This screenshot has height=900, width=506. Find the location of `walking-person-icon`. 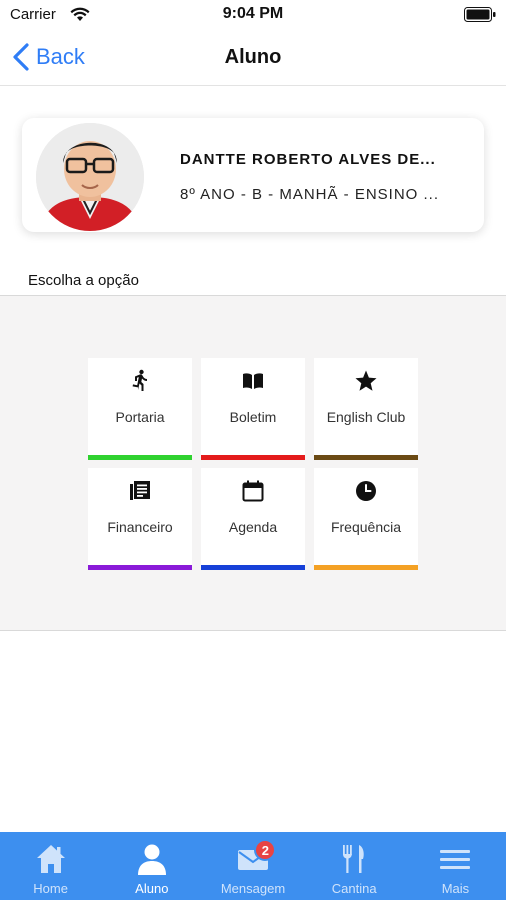

walking-person-icon is located at coordinates (139, 380).